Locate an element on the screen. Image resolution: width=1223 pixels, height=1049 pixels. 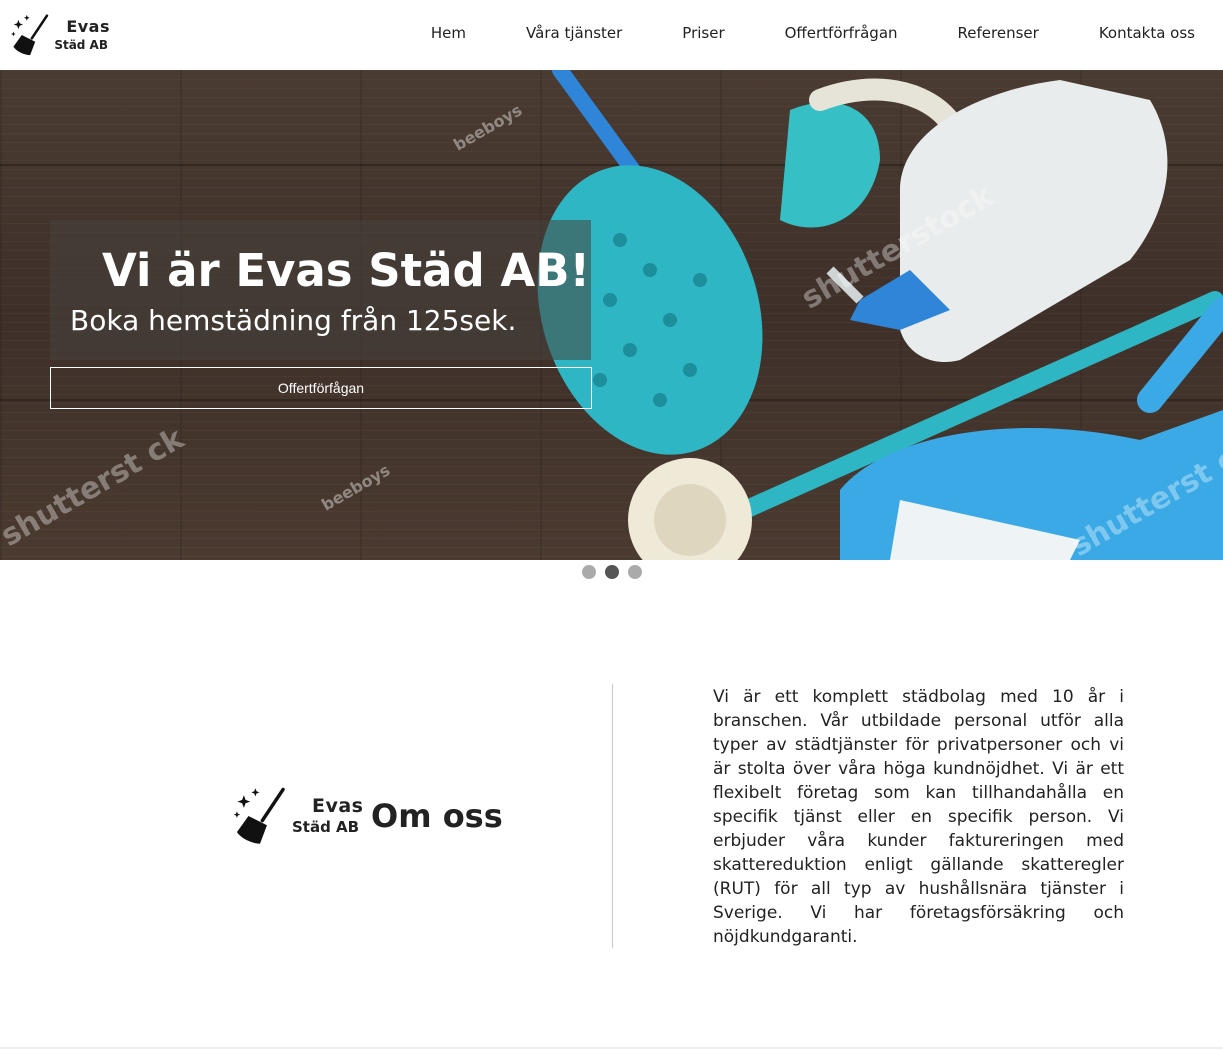
about-logo-line1: Evas is located at coordinates (338, 806).